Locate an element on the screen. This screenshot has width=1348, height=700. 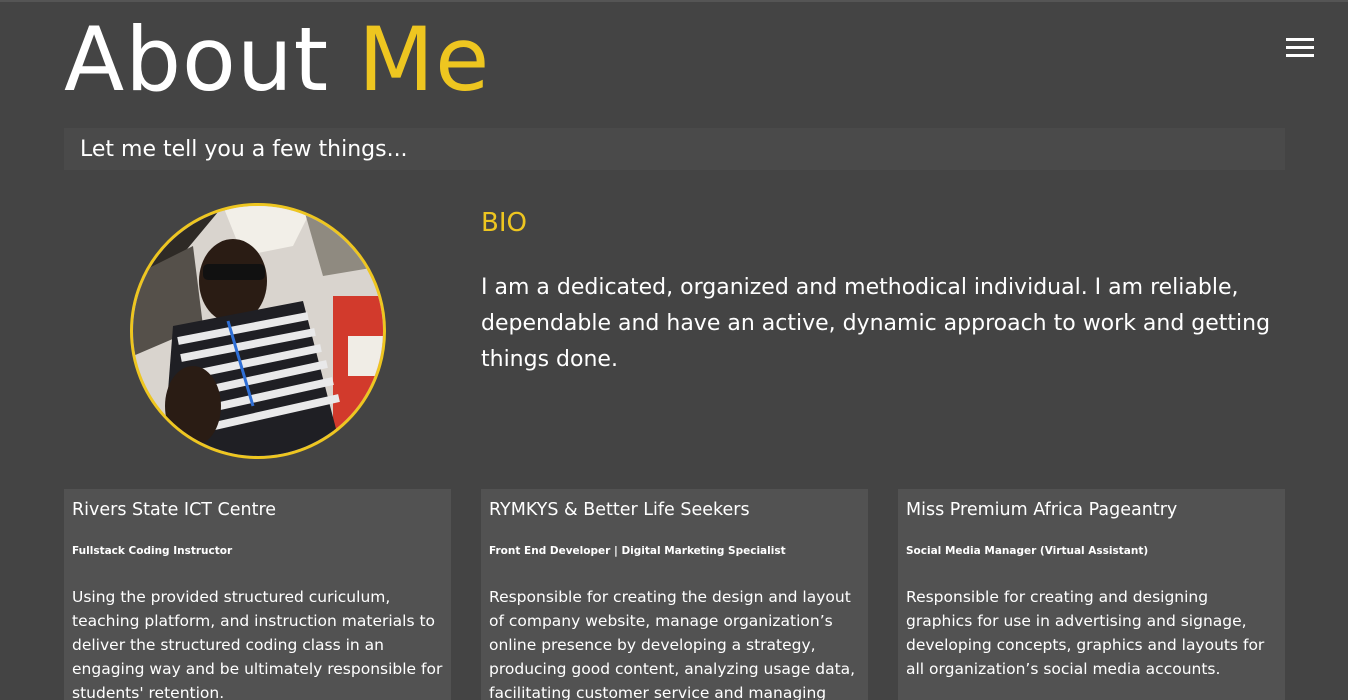
card-role: Fullstack Coding Instructor is located at coordinates (152, 551).